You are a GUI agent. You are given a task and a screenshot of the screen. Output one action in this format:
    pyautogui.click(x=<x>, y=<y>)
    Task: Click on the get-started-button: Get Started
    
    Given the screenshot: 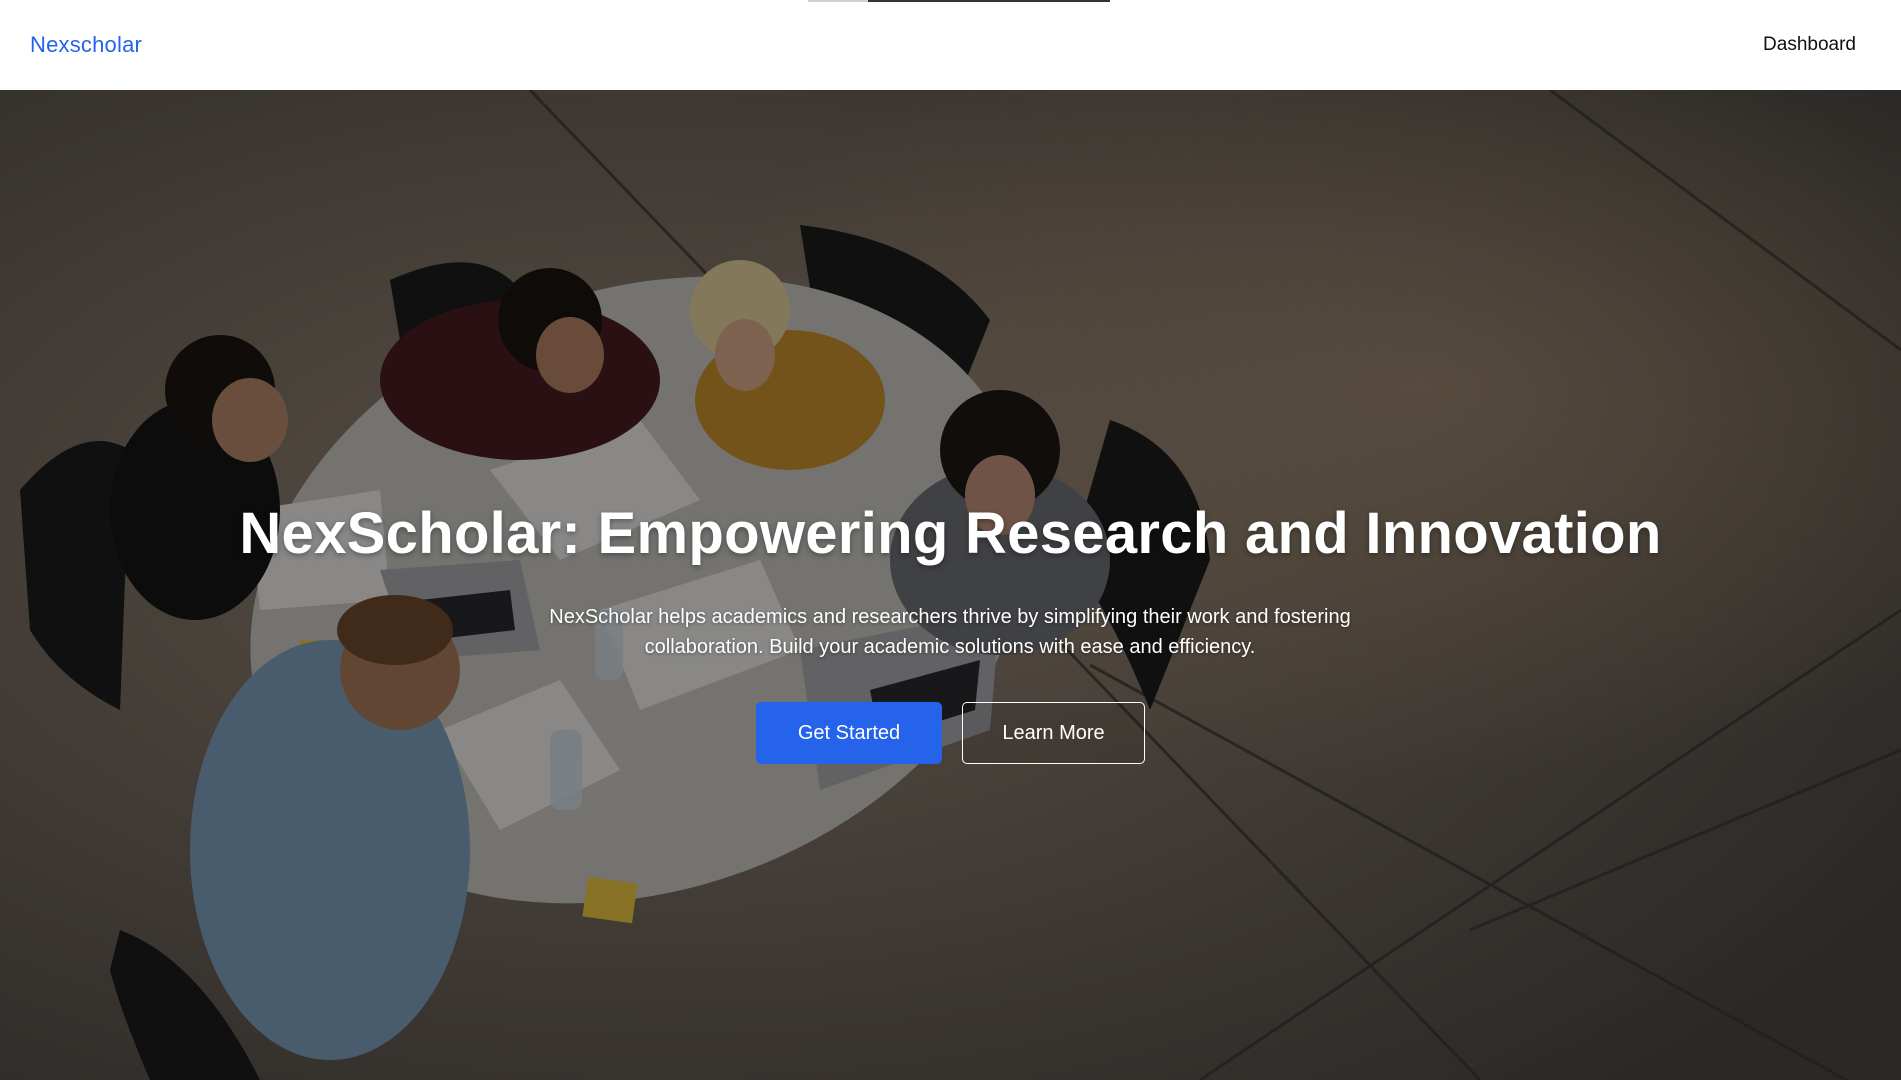 What is the action you would take?
    pyautogui.click(x=849, y=733)
    